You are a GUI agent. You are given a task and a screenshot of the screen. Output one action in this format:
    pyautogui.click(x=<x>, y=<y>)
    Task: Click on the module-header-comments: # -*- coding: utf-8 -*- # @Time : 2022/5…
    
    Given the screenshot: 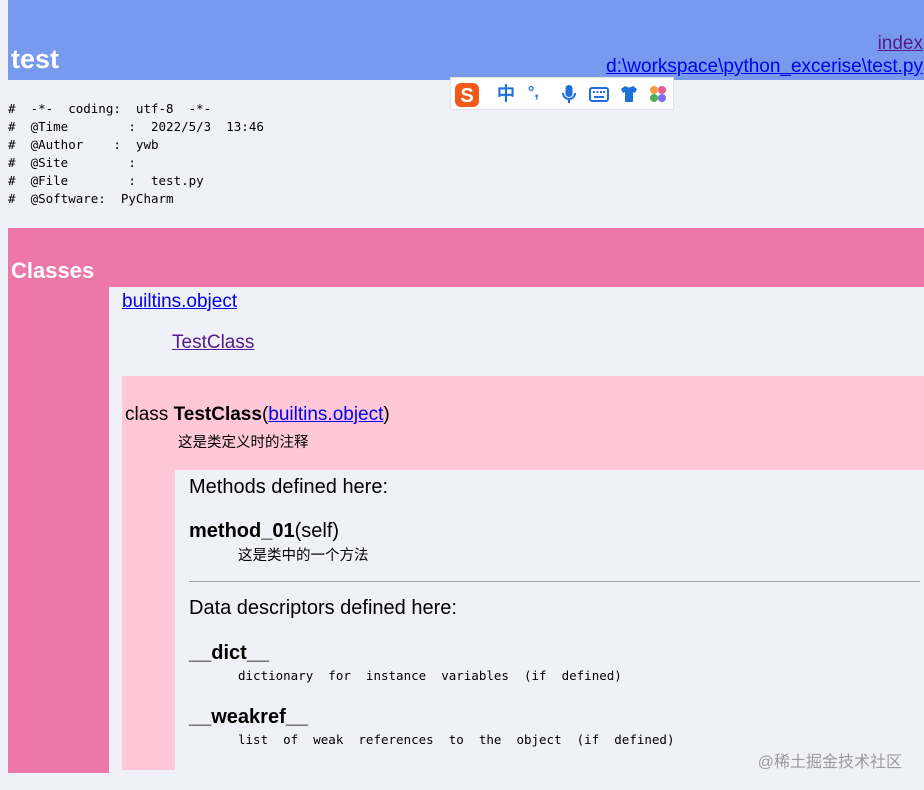 What is the action you would take?
    pyautogui.click(x=136, y=153)
    